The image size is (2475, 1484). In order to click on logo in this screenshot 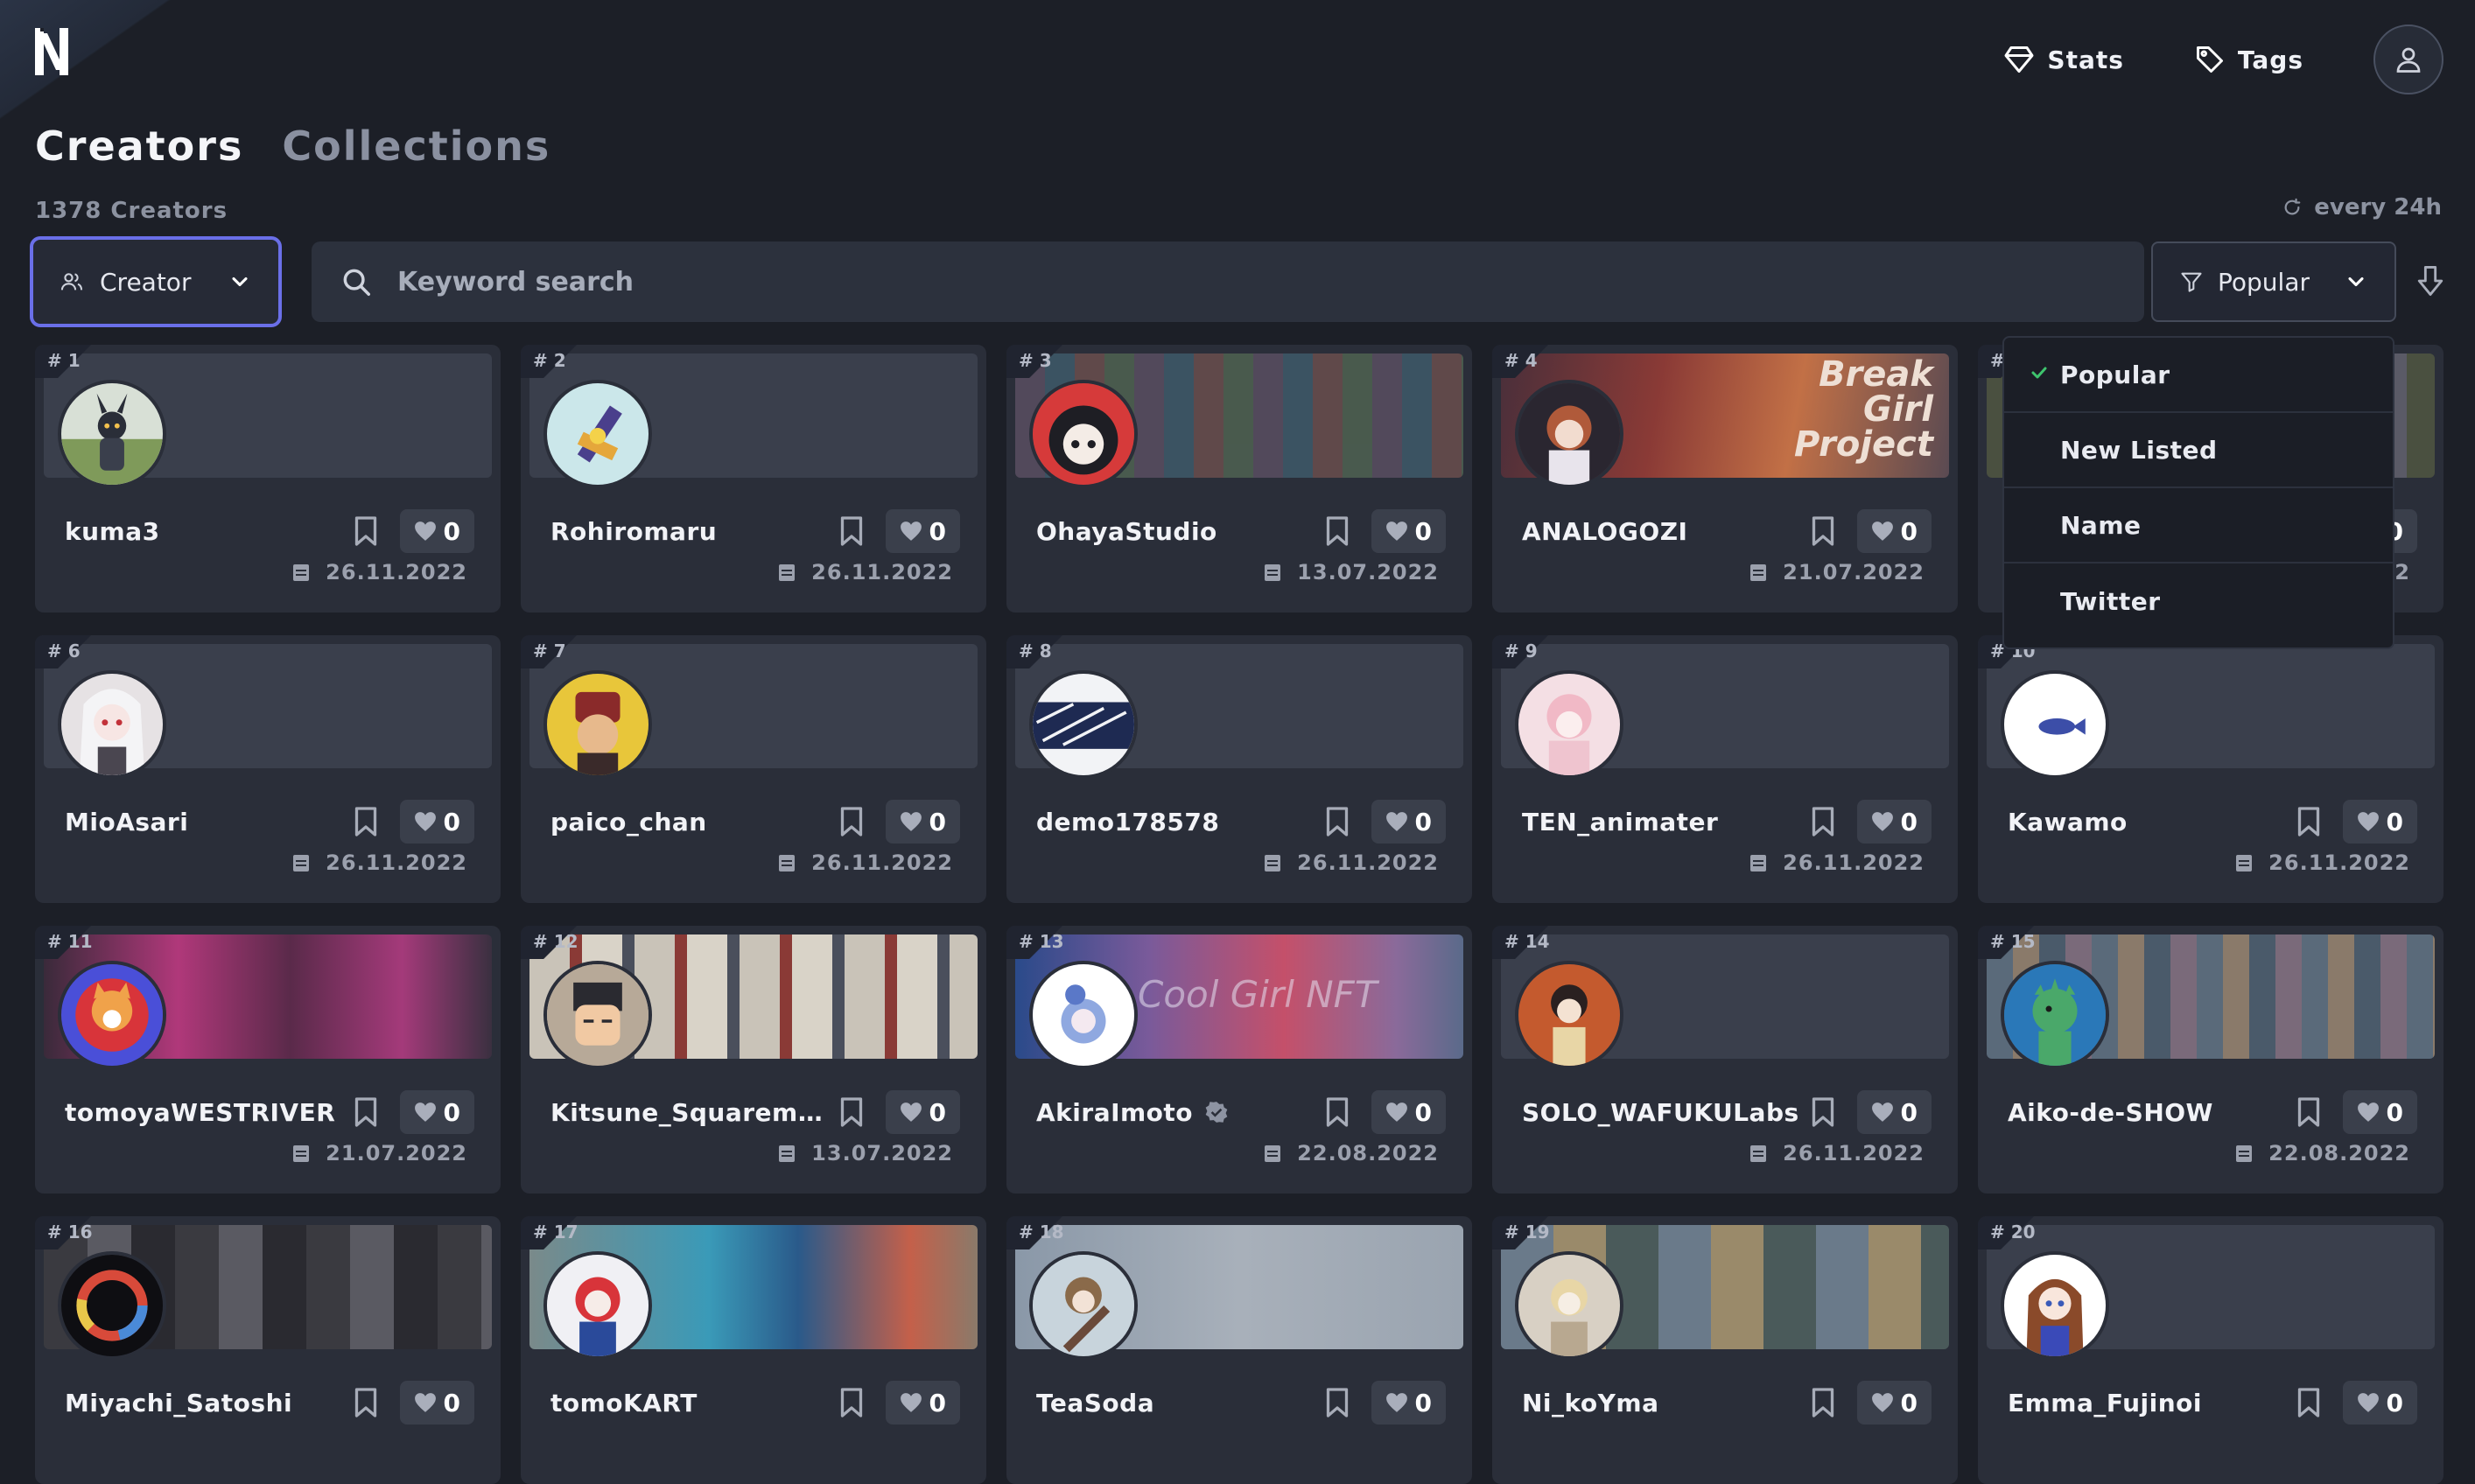, I will do `click(52, 51)`.